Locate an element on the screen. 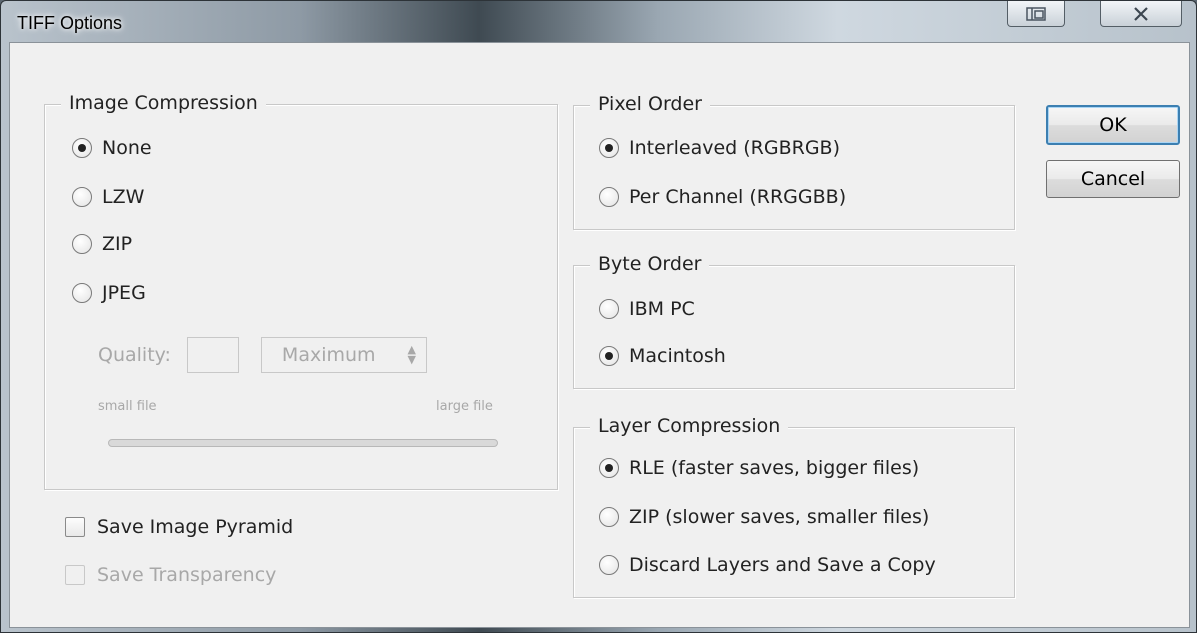 Image resolution: width=1197 pixels, height=633 pixels. title-bar: TIFF Options is located at coordinates (598, 21).